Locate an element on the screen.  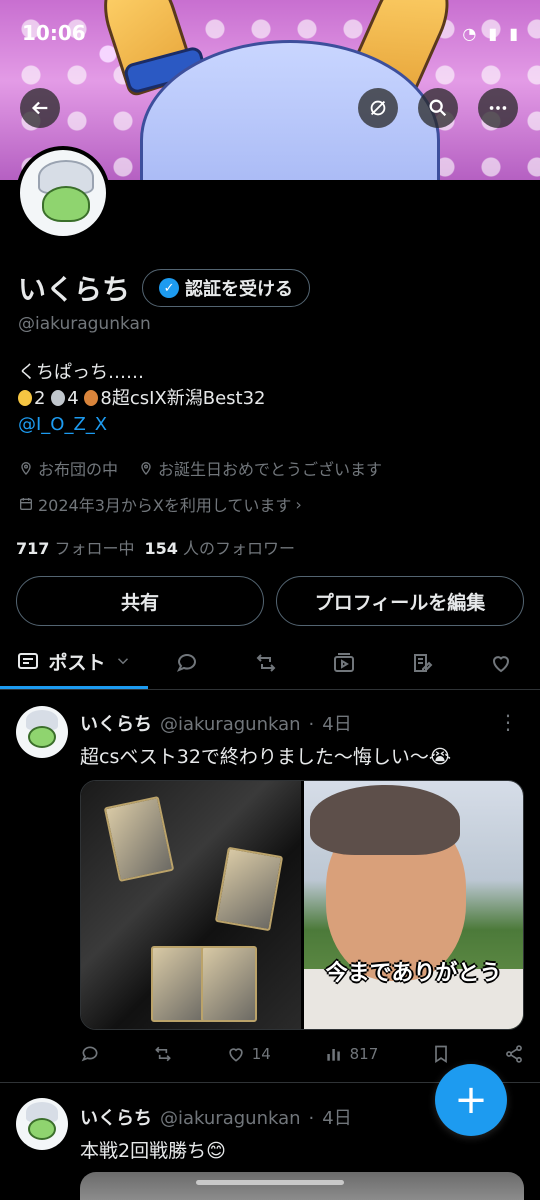
views-count: 817 is located at coordinates (364, 1054).